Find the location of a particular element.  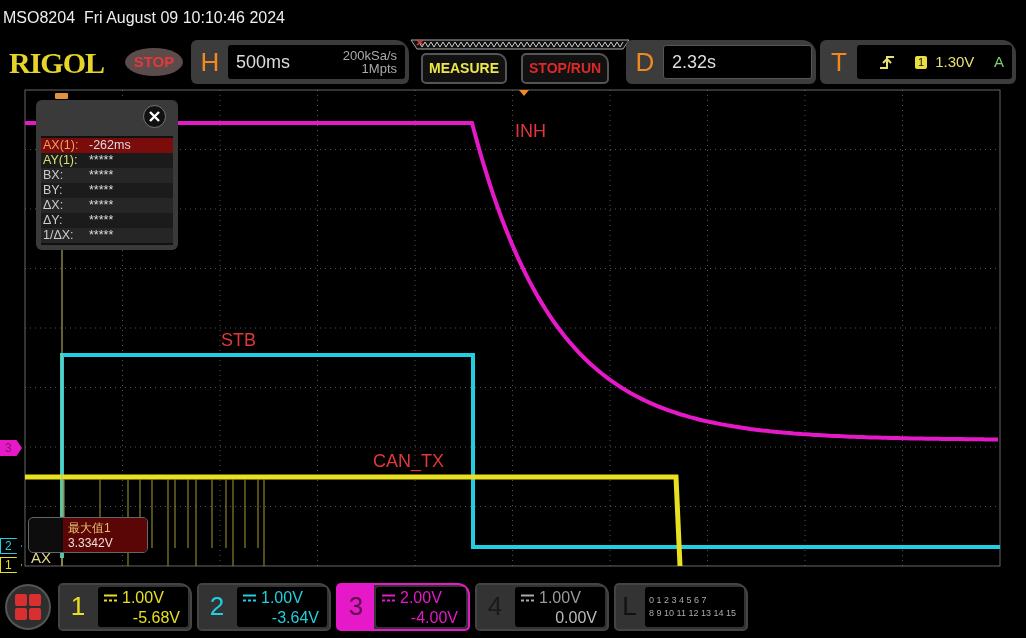

channel-offset: 0.00V is located at coordinates (575, 617).